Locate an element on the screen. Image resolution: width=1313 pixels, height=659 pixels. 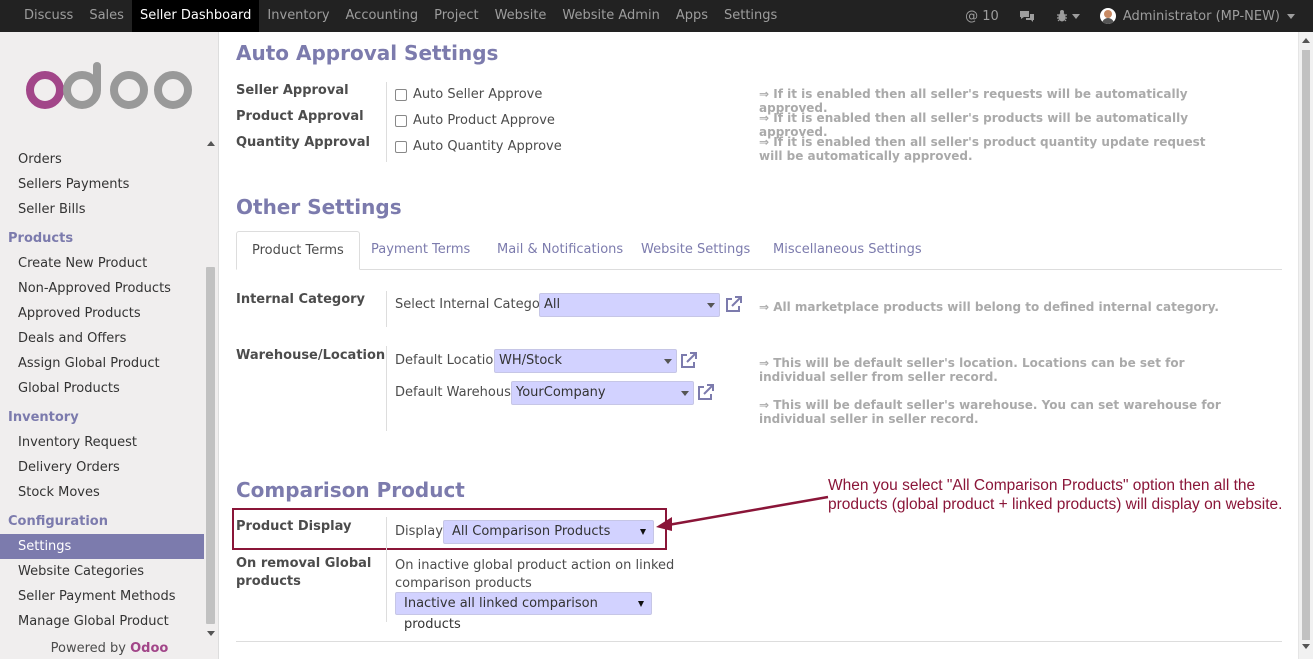
auto-product-approve-checkbox: Auto Product Approve is located at coordinates (475, 120).